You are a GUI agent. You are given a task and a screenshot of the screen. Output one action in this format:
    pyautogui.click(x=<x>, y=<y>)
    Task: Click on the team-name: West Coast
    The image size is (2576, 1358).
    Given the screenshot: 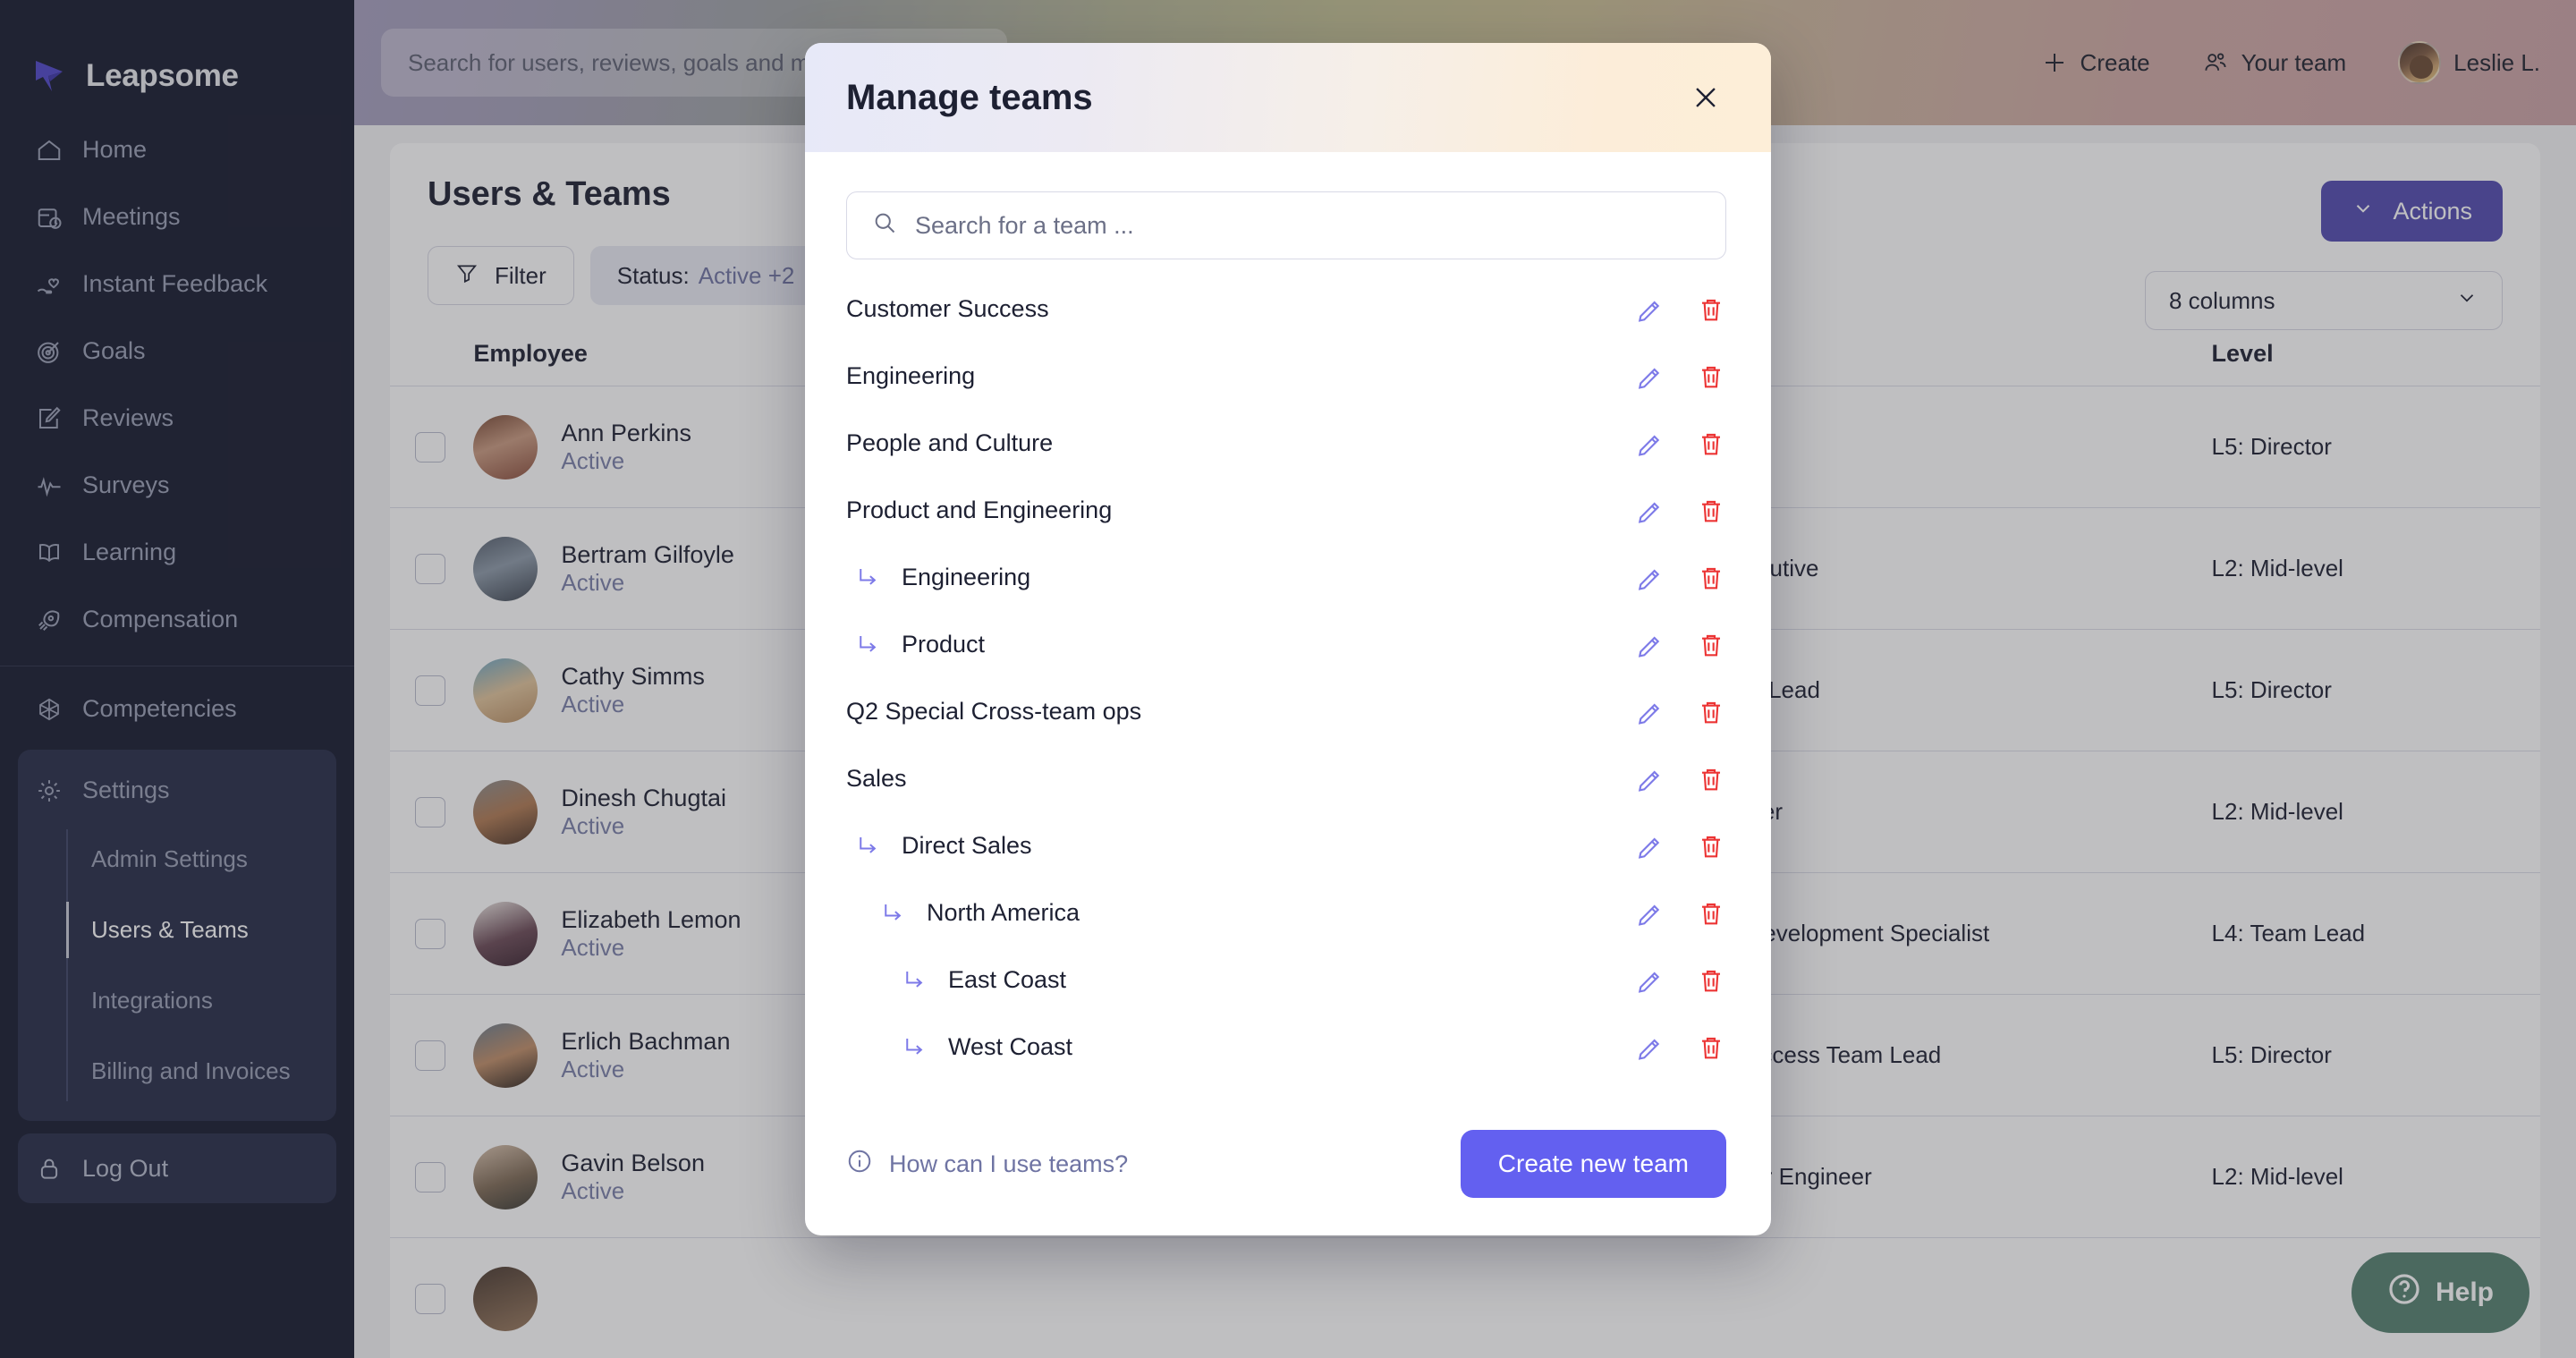 What is the action you would take?
    pyautogui.click(x=1010, y=1046)
    